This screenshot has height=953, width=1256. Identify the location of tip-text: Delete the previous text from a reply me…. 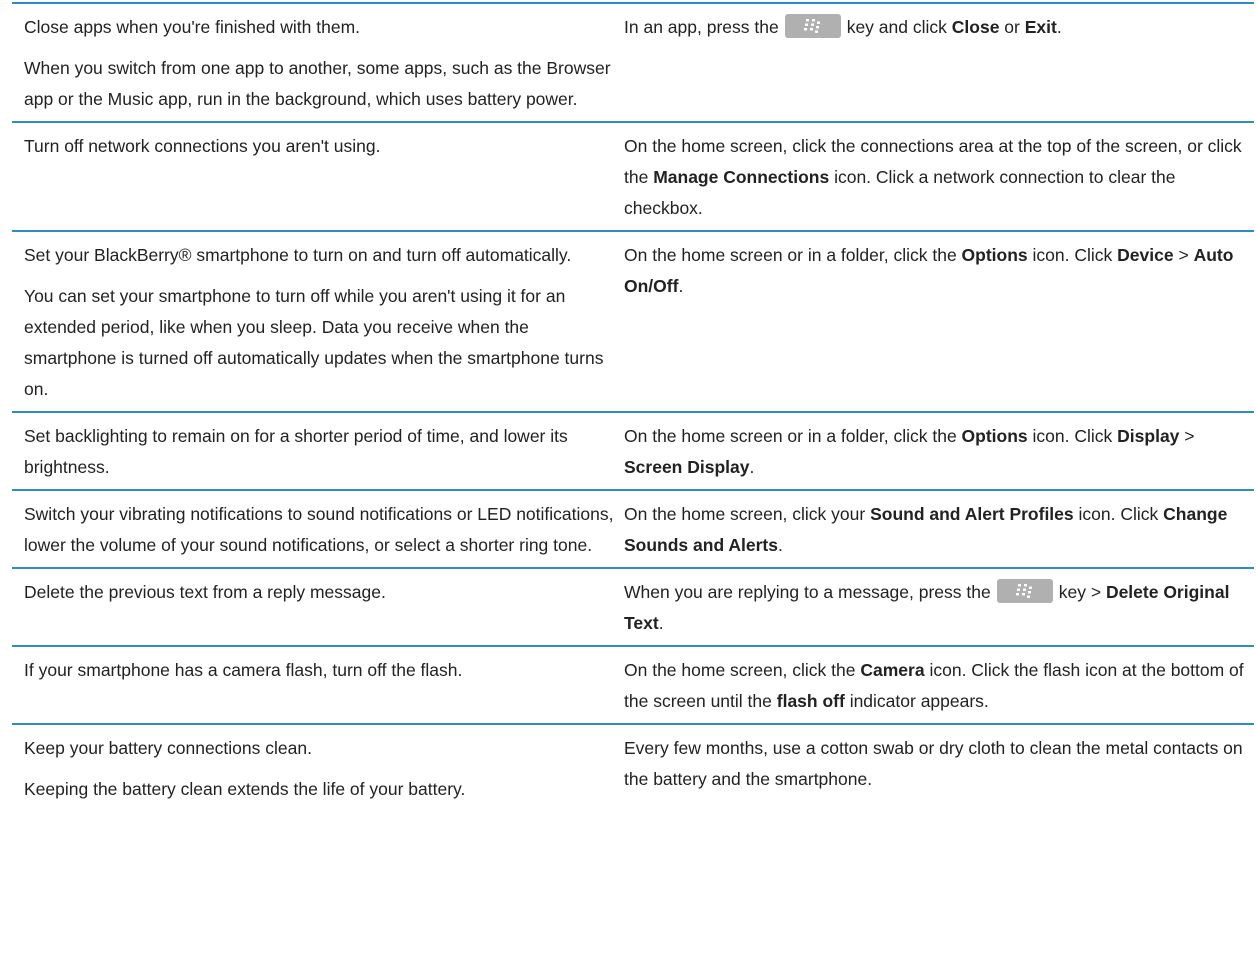
(205, 592).